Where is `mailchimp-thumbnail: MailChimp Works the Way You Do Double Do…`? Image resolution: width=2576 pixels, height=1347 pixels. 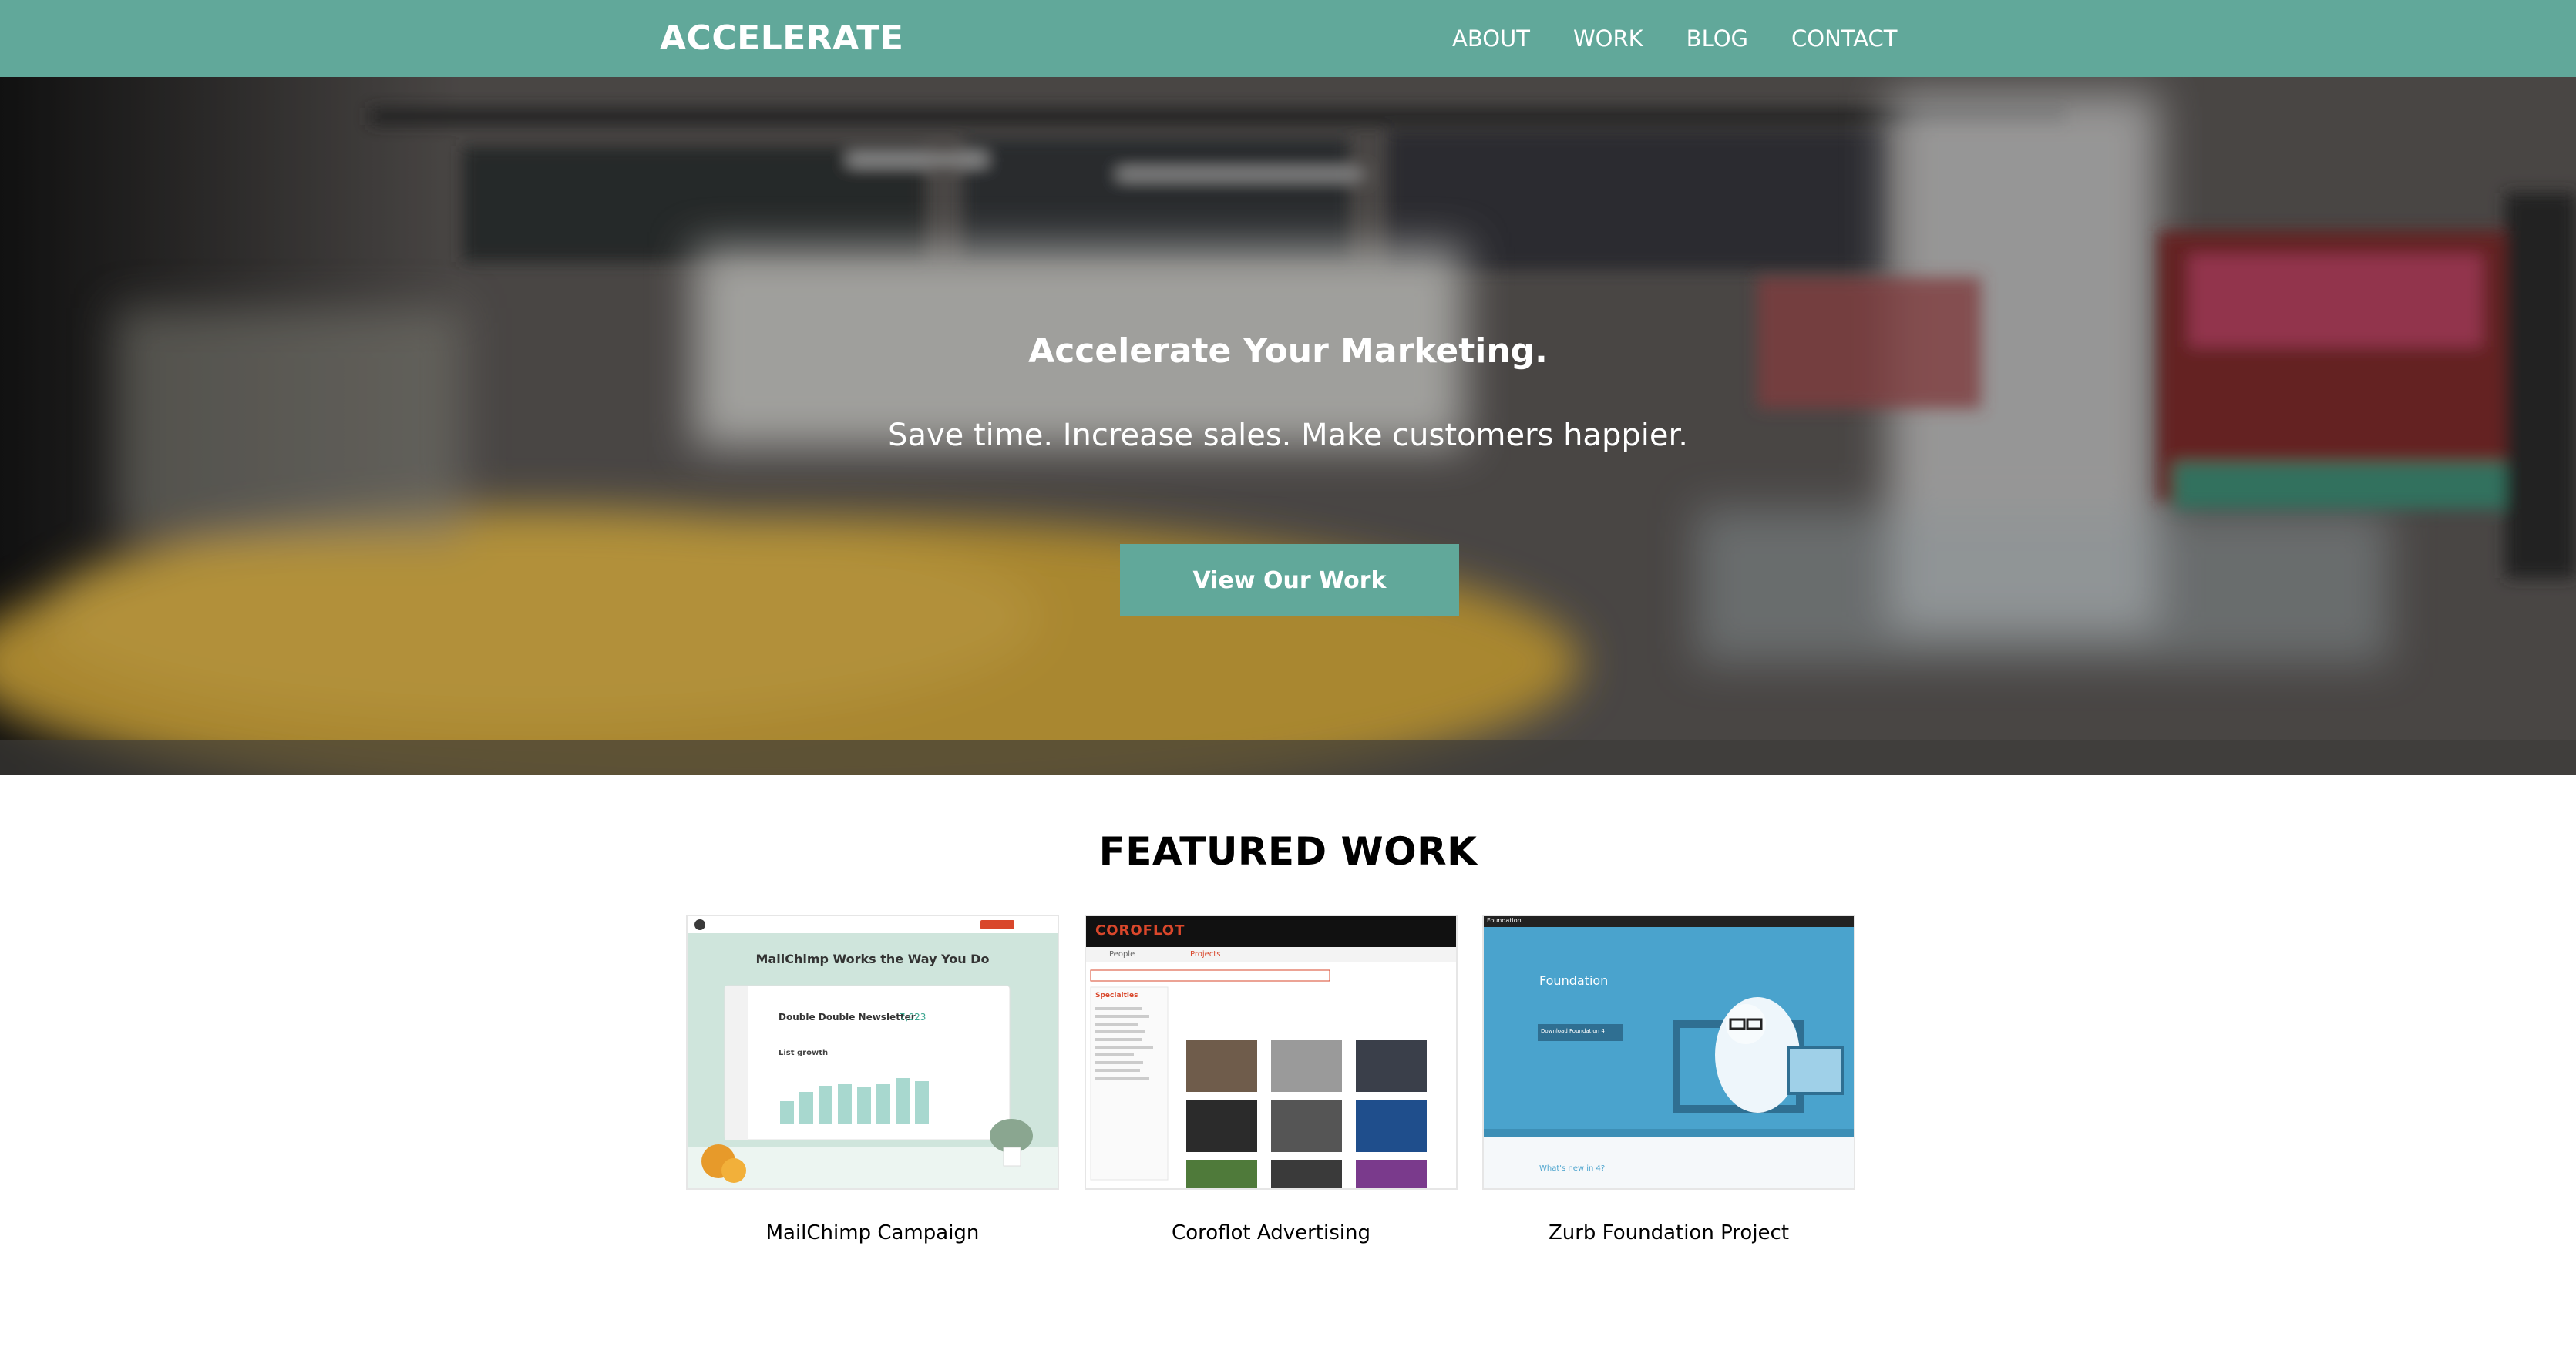
mailchimp-thumbnail: MailChimp Works the Way You Do Double Do… is located at coordinates (872, 1052).